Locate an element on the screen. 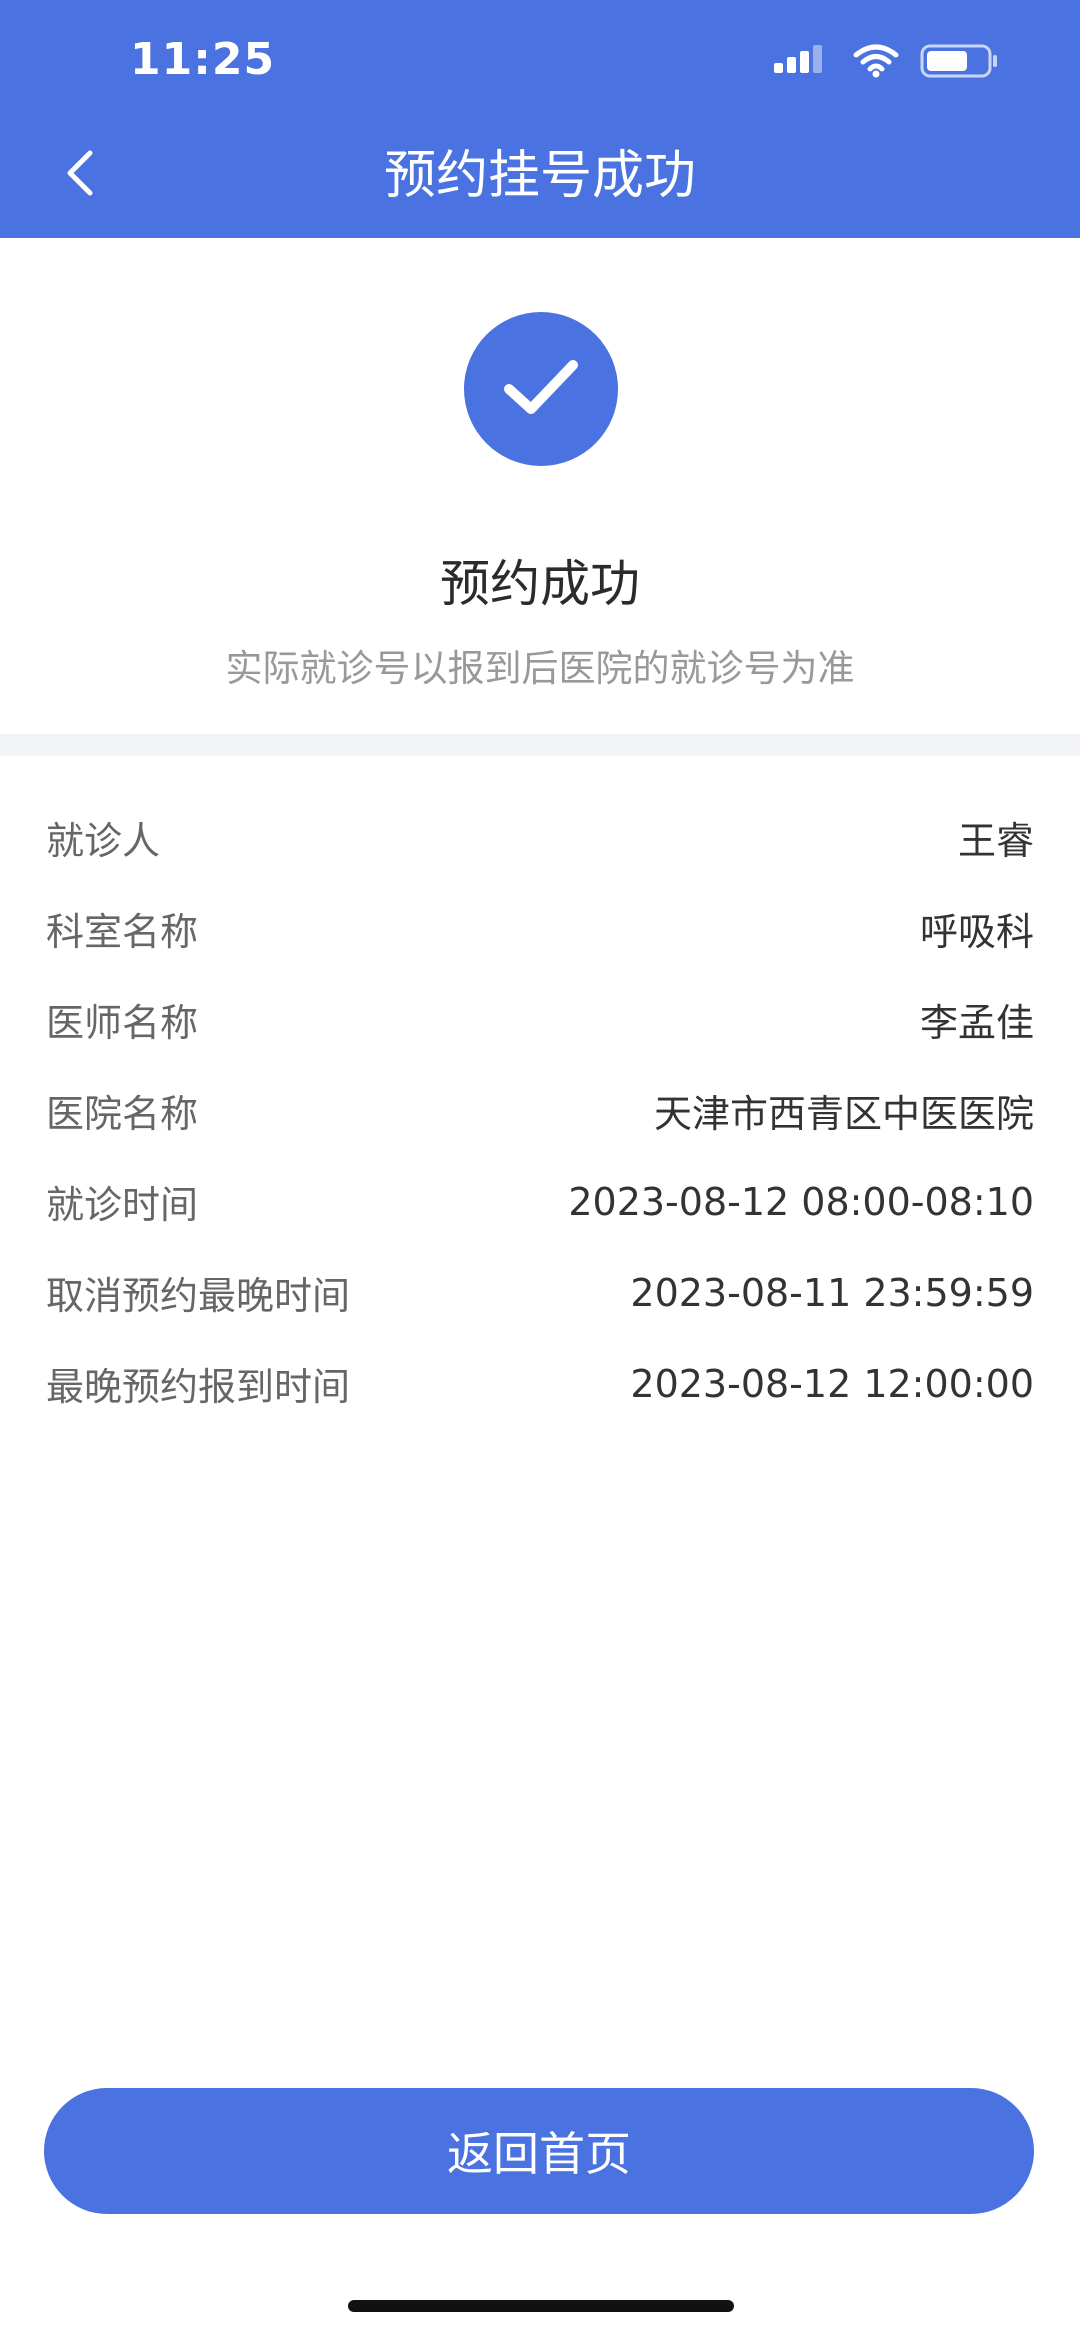 This screenshot has width=1080, height=2337. detail-row-cancel-deadline: 取消预约最晚时间 2023-08-11 23:59:59 is located at coordinates (540, 1292).